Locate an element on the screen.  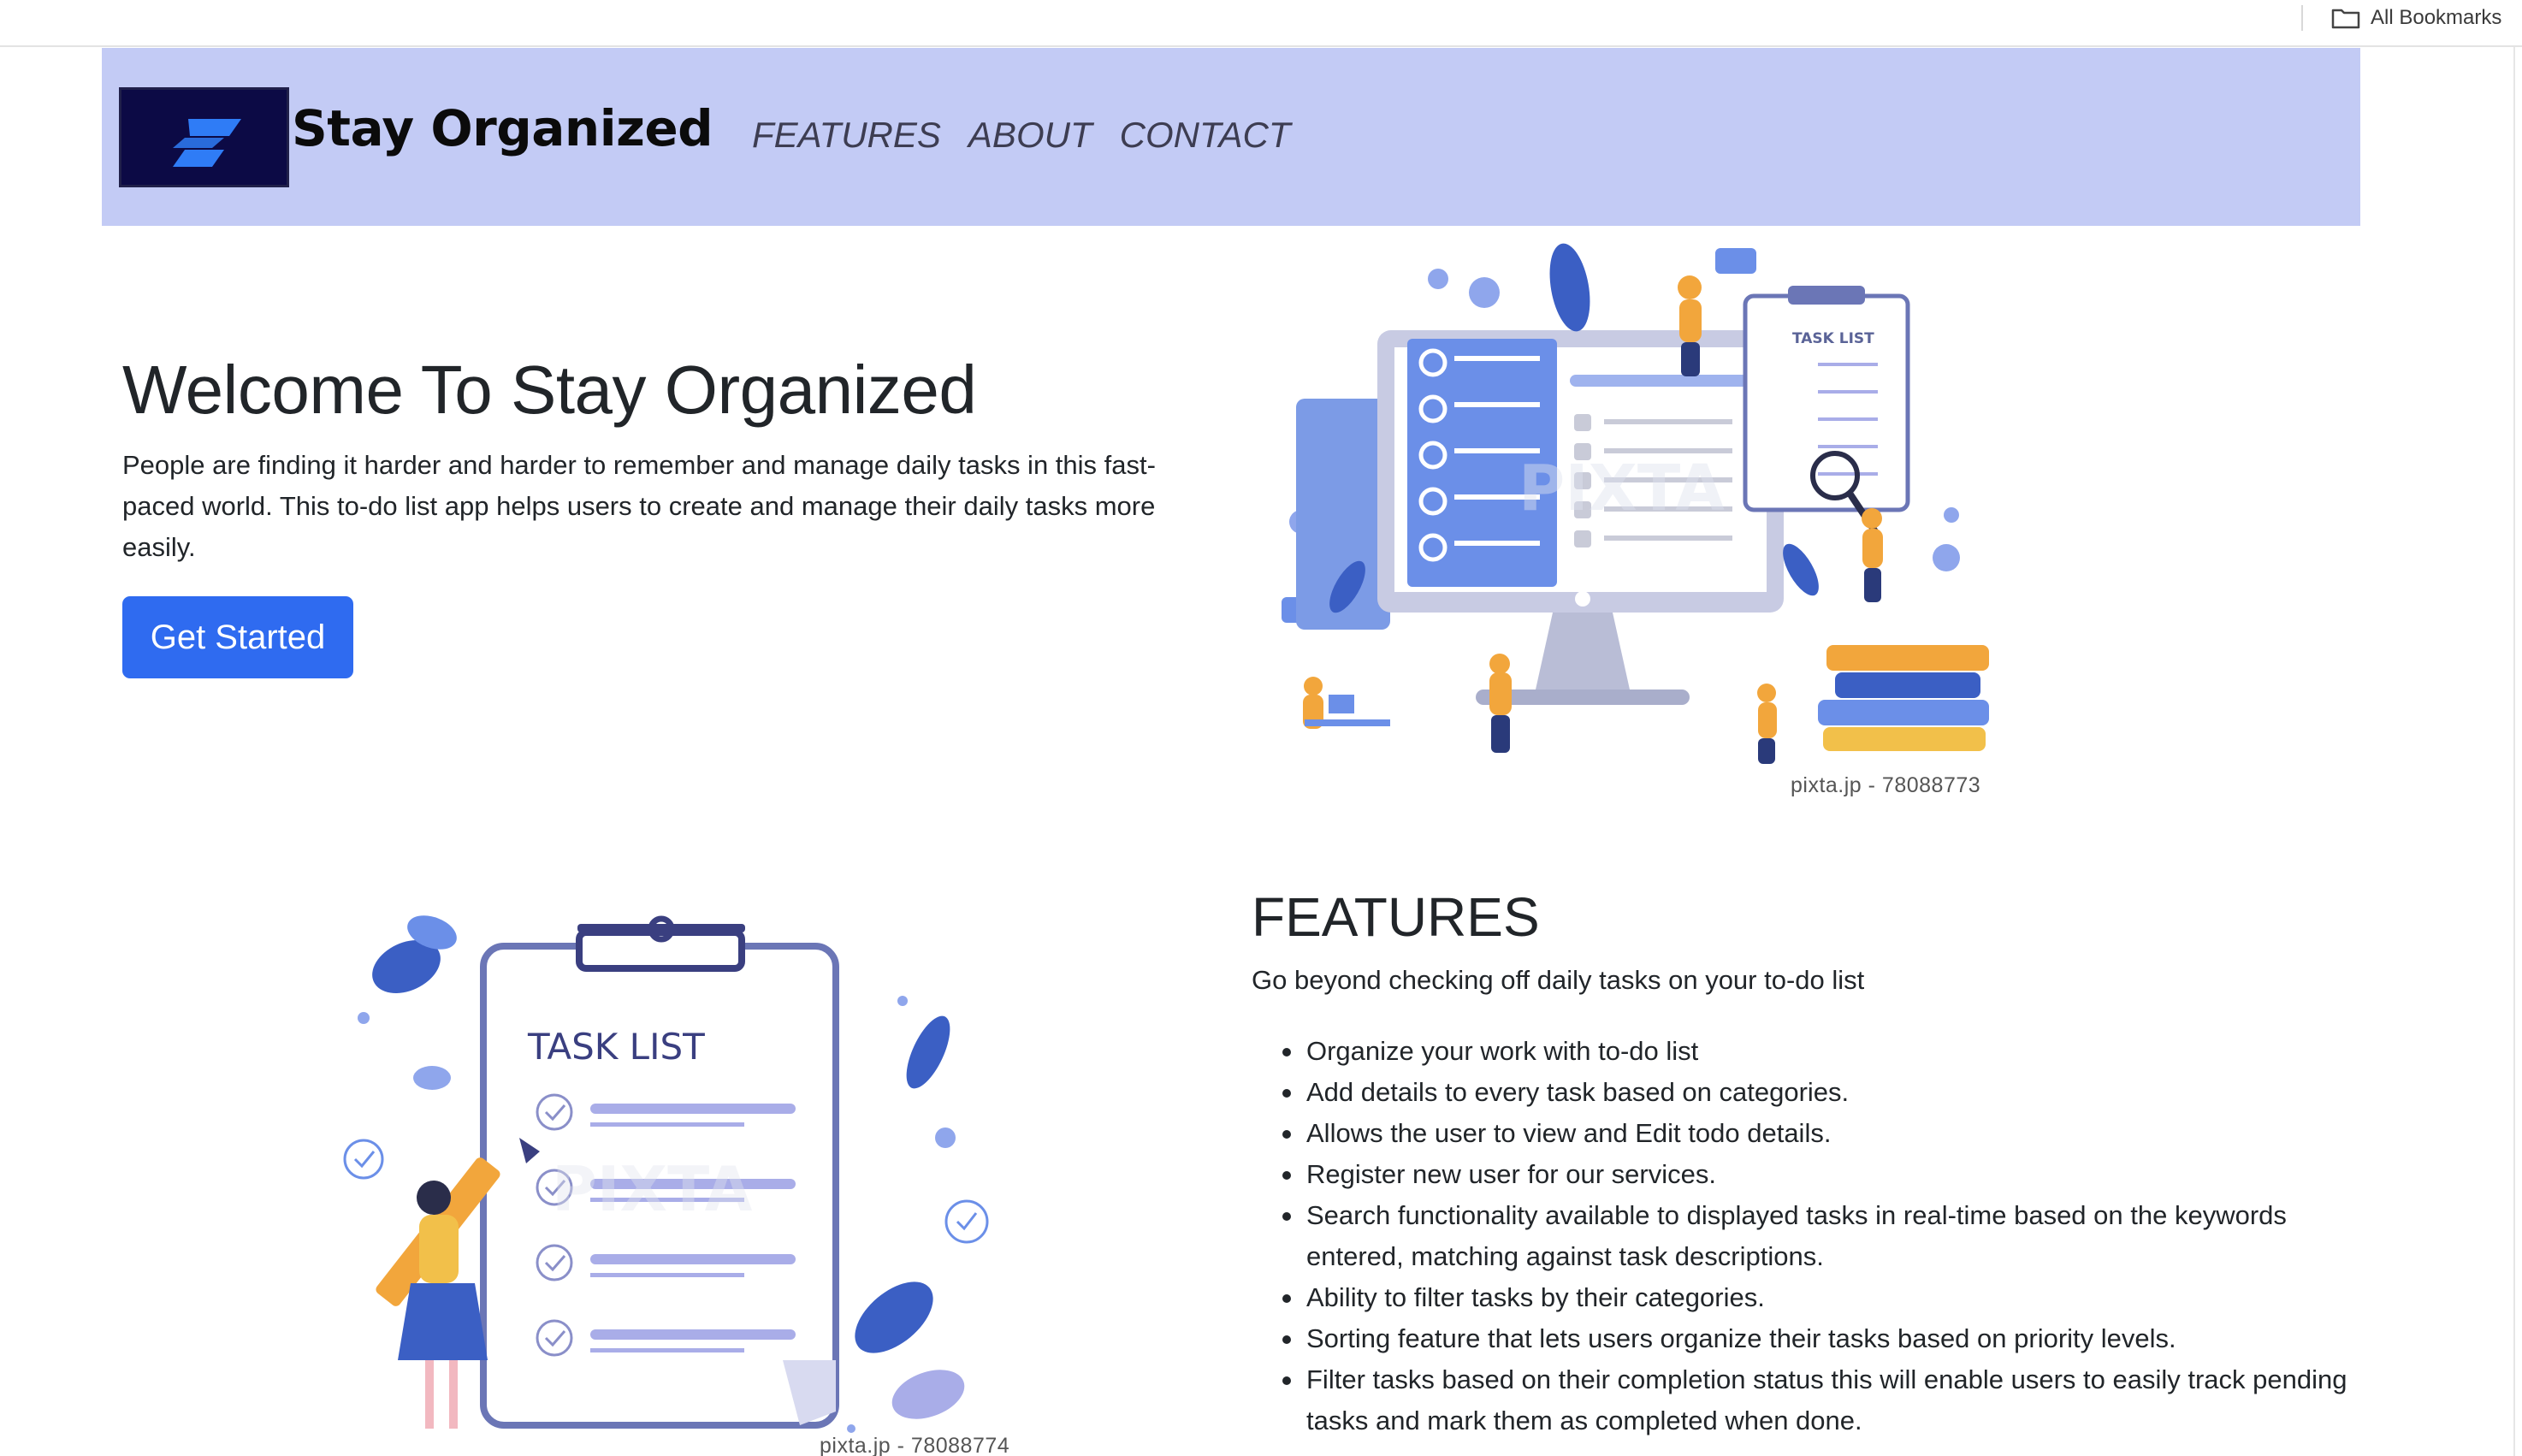
nav-about: ABOUT is located at coordinates (1030, 135).